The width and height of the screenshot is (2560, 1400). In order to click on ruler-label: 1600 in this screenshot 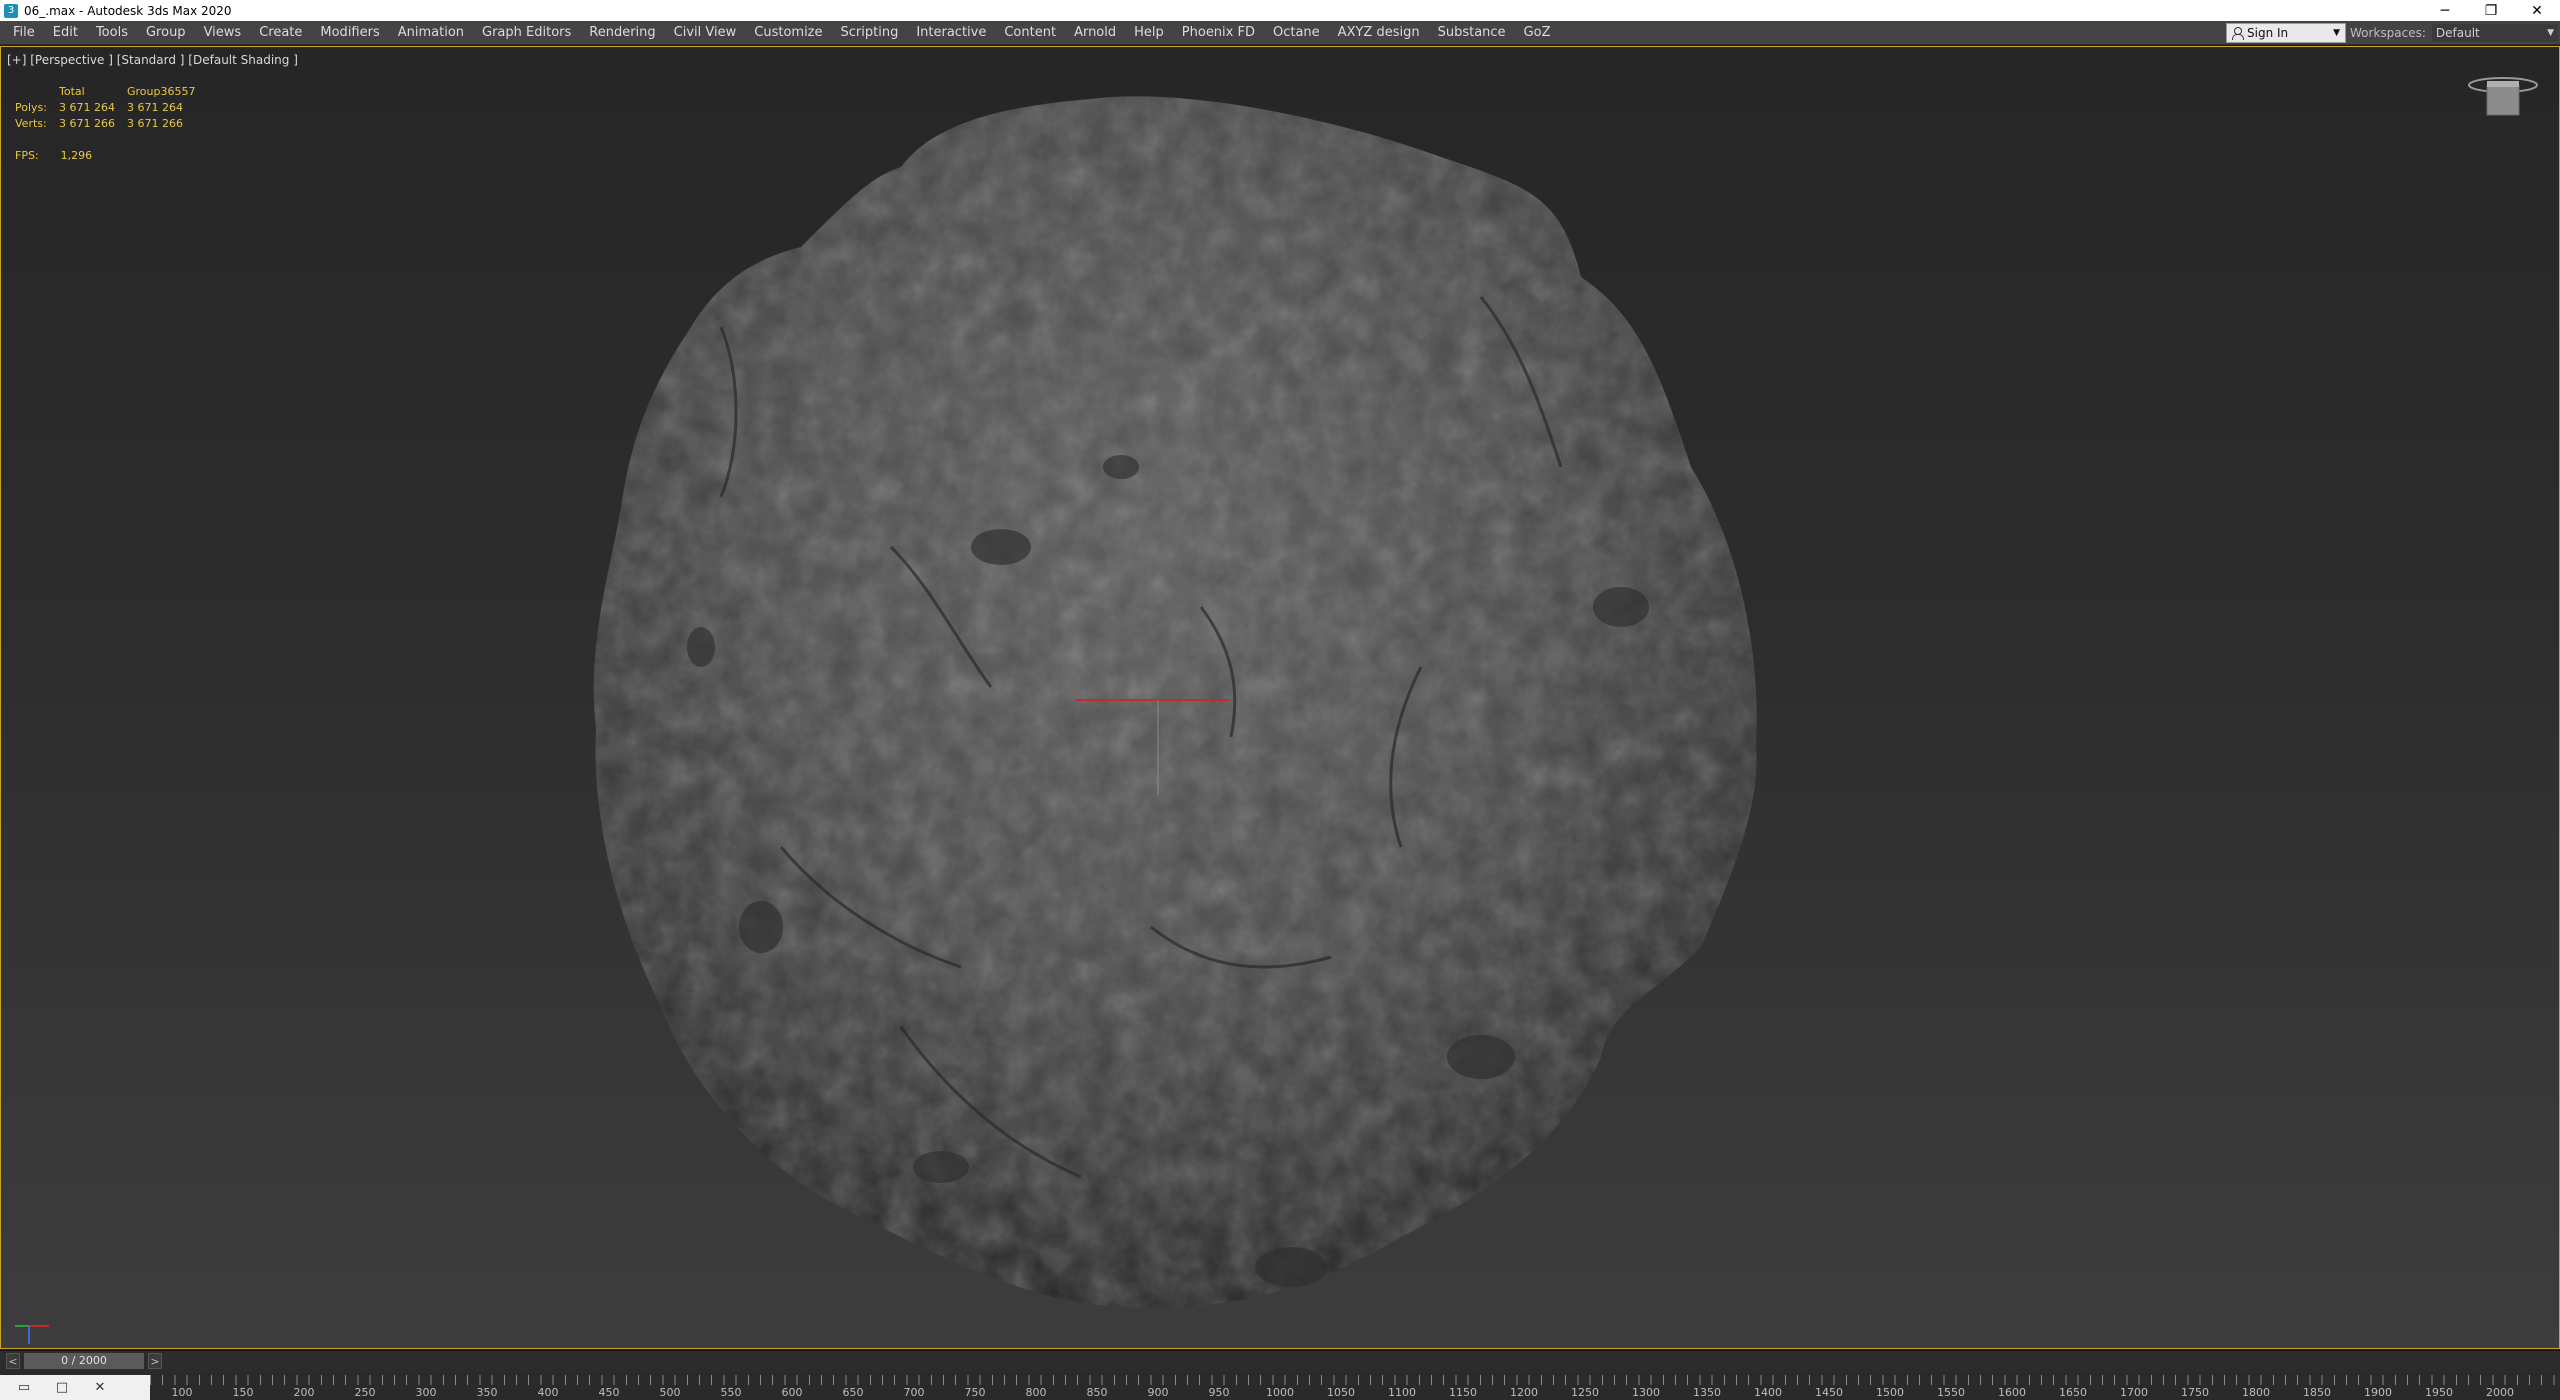, I will do `click(2012, 1392)`.